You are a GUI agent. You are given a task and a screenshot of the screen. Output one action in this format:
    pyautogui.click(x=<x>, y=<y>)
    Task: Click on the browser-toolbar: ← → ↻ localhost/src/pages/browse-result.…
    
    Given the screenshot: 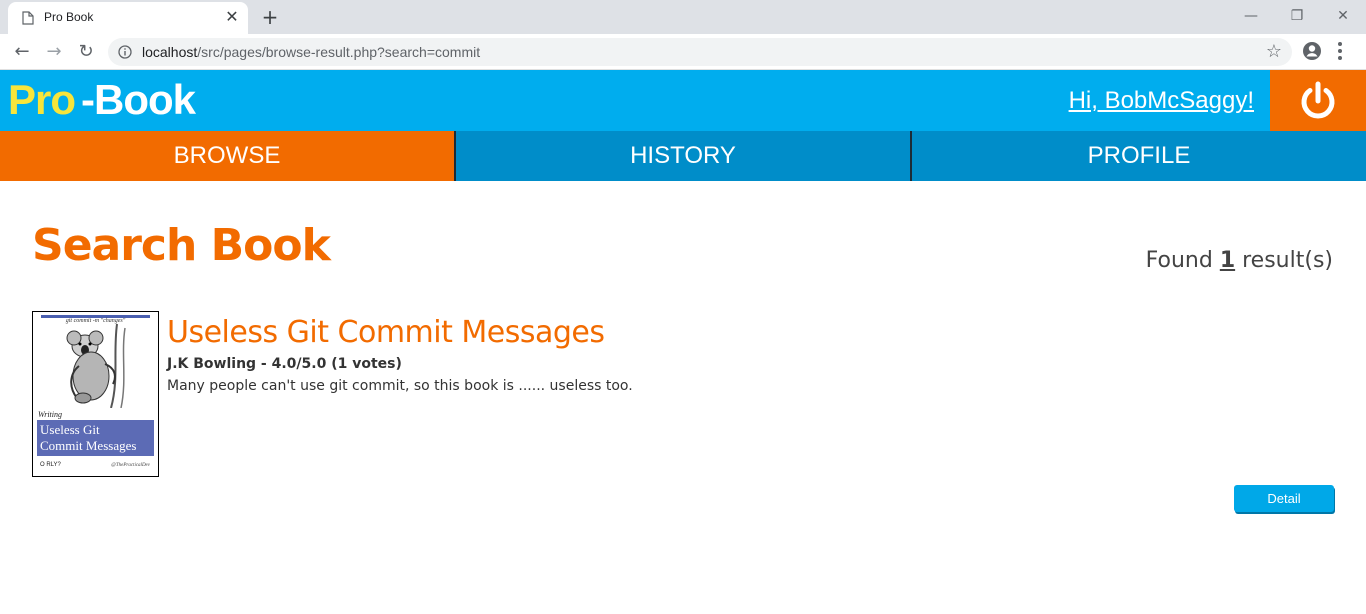 What is the action you would take?
    pyautogui.click(x=683, y=52)
    